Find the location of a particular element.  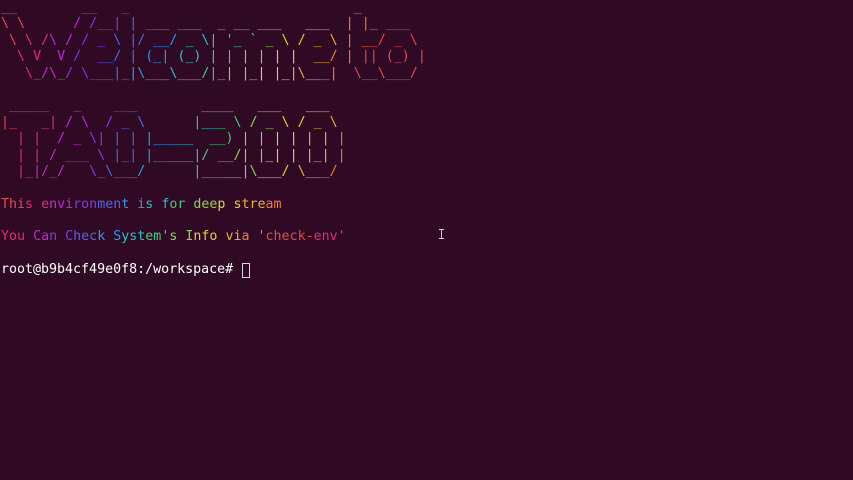

text-cursor is located at coordinates (246, 270).